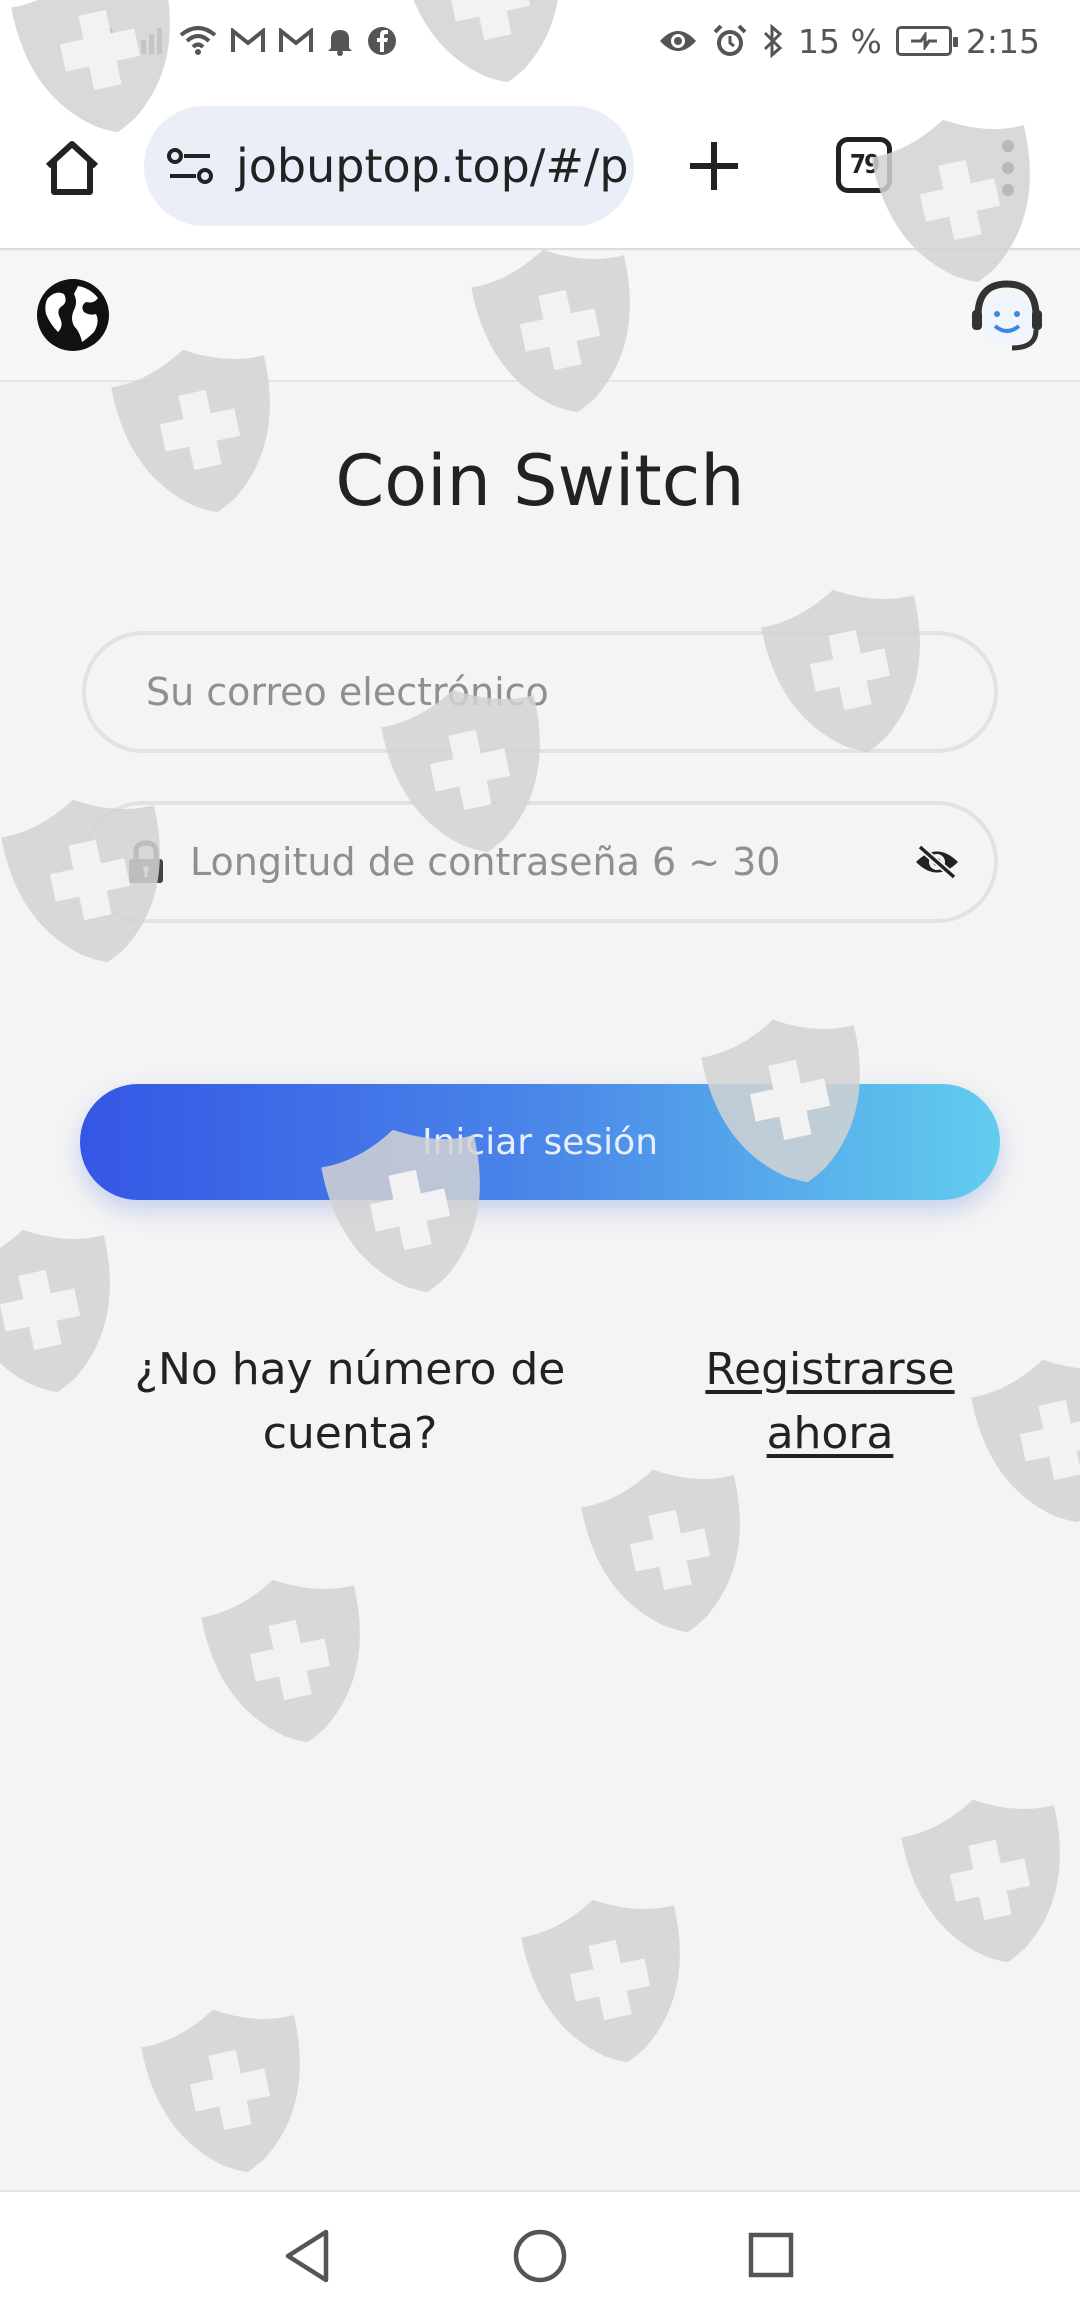 The height and width of the screenshot is (2312, 1080). I want to click on url-bar: jobuptop.top/#/p, so click(389, 166).